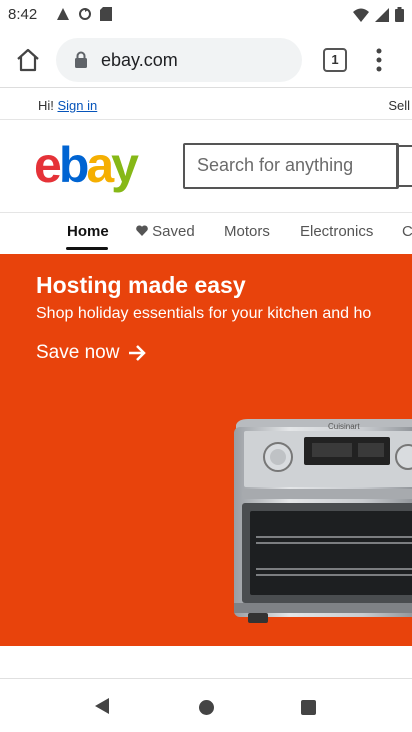 The width and height of the screenshot is (412, 732). What do you see at coordinates (407, 231) in the screenshot?
I see `nav-more: C` at bounding box center [407, 231].